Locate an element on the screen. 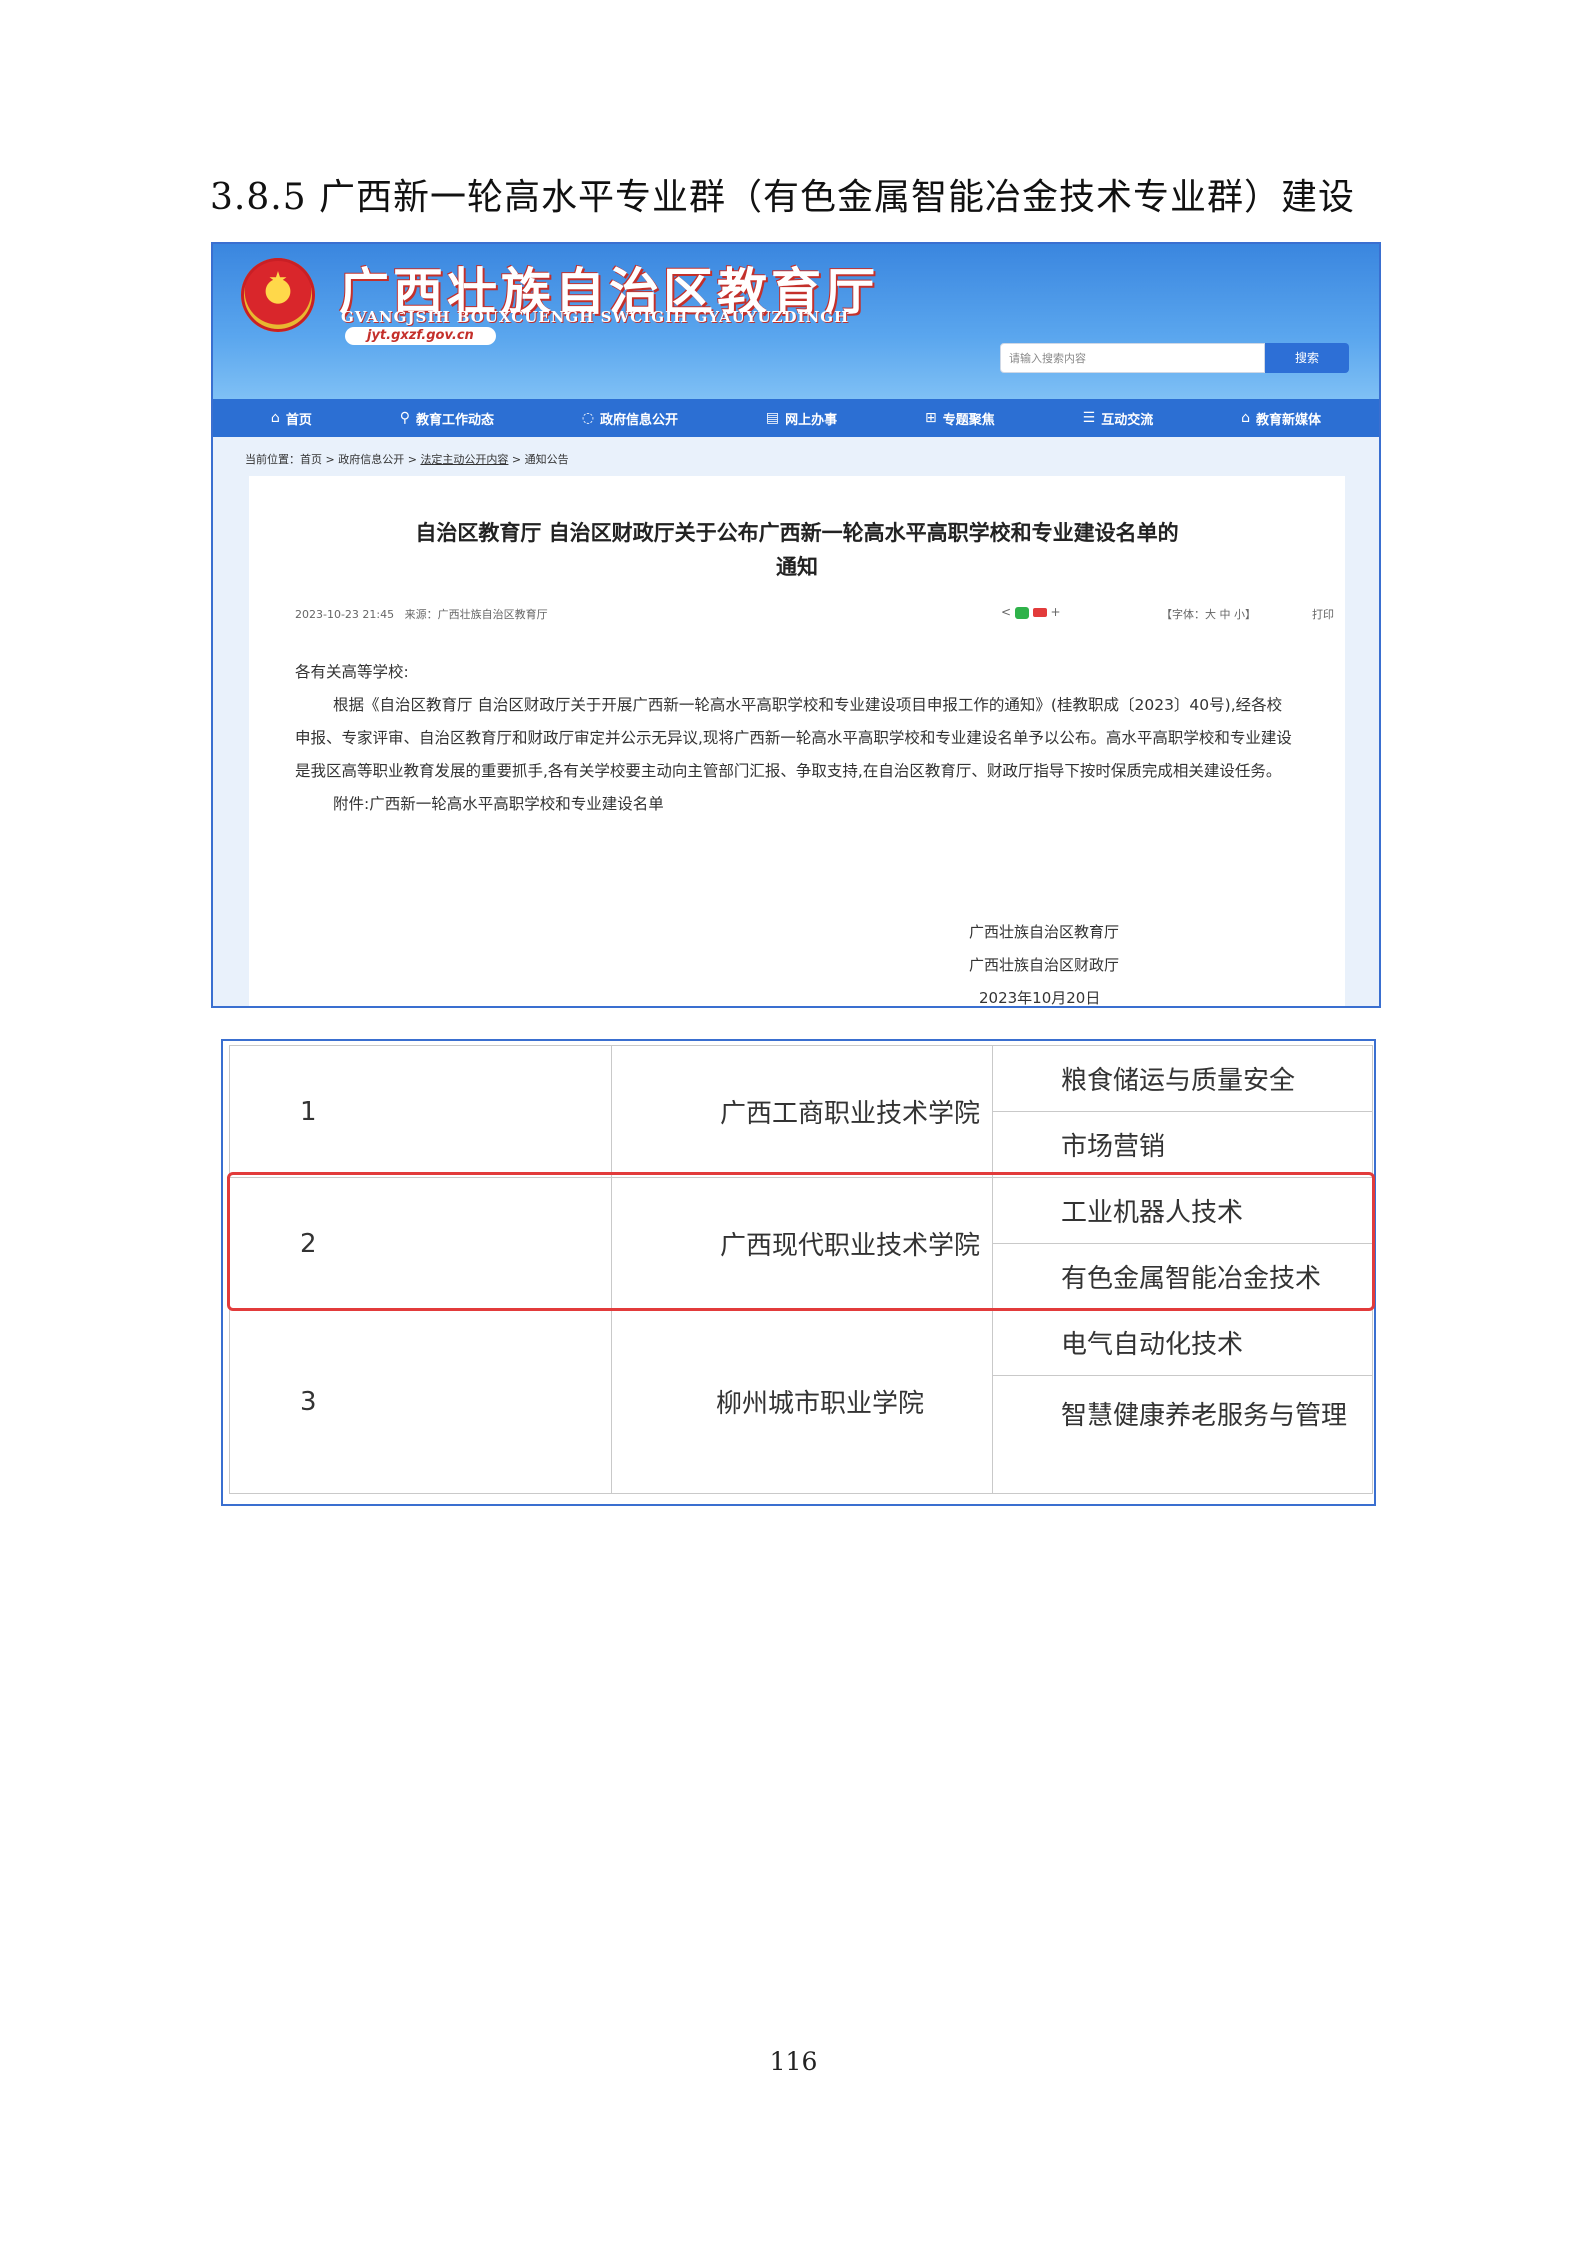 Image resolution: width=1587 pixels, height=2245 pixels. major-name: 电气自动化技术 is located at coordinates (1182, 1342).